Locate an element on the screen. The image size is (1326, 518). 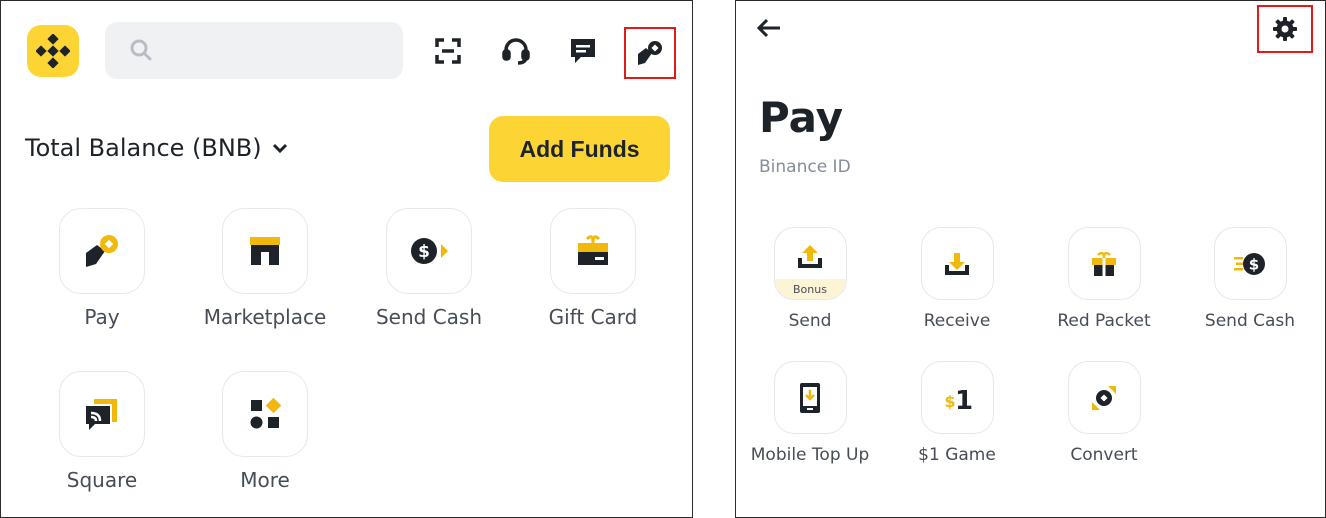
dollar-game-icon: $ 1 is located at coordinates (958, 399).